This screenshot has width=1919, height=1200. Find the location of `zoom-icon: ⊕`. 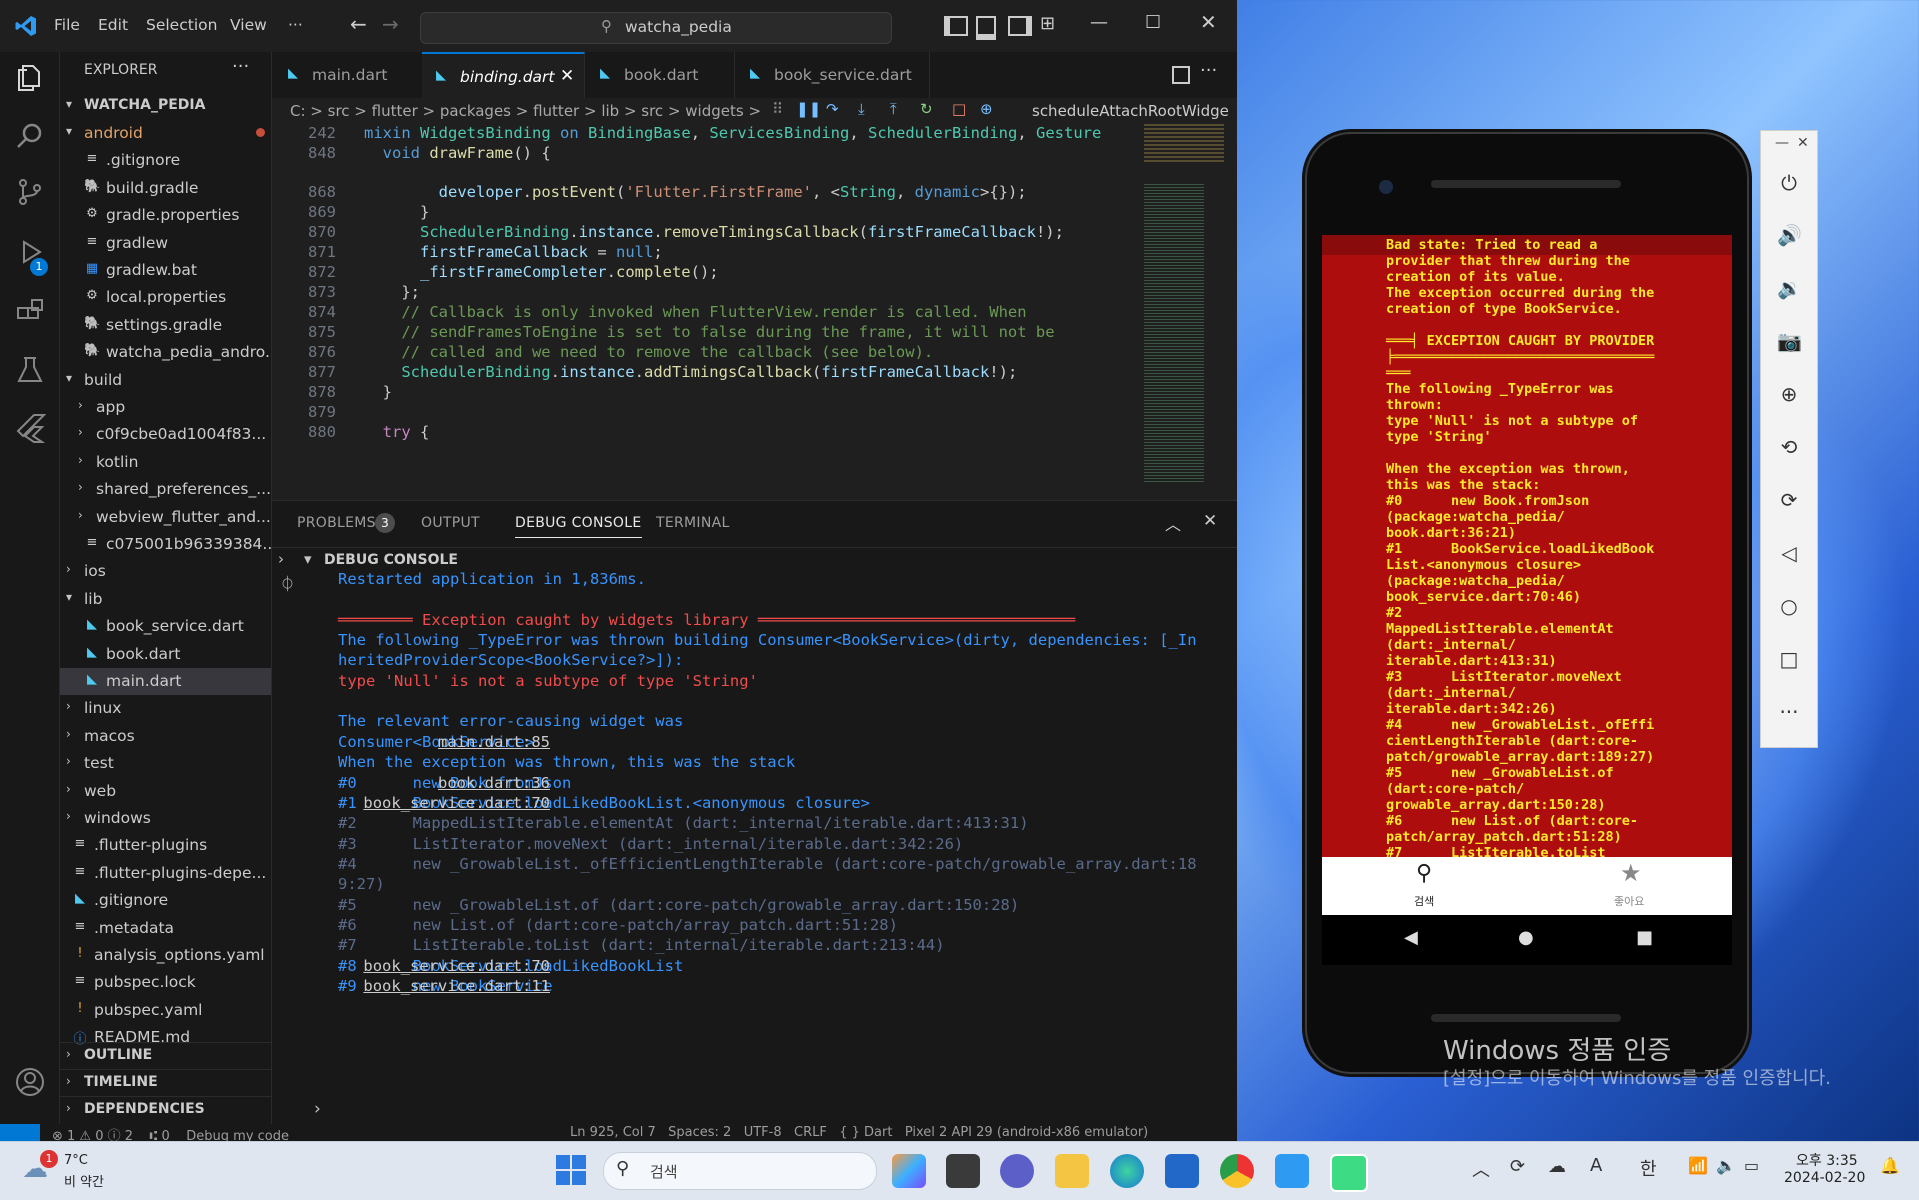

zoom-icon: ⊕ is located at coordinates (1789, 394).